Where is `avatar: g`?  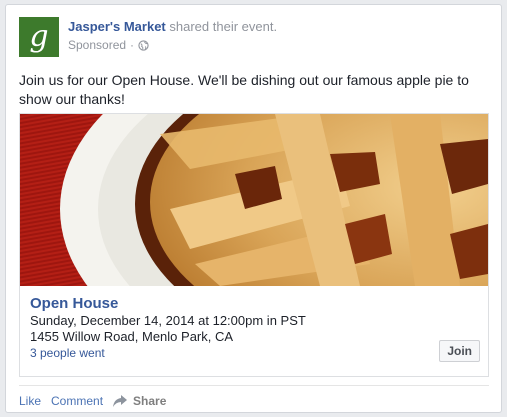
avatar: g is located at coordinates (39, 37).